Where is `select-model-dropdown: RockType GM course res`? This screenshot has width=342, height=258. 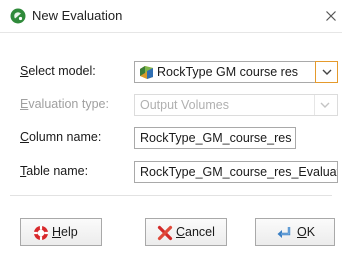
select-model-dropdown: RockType GM course res is located at coordinates (225, 72).